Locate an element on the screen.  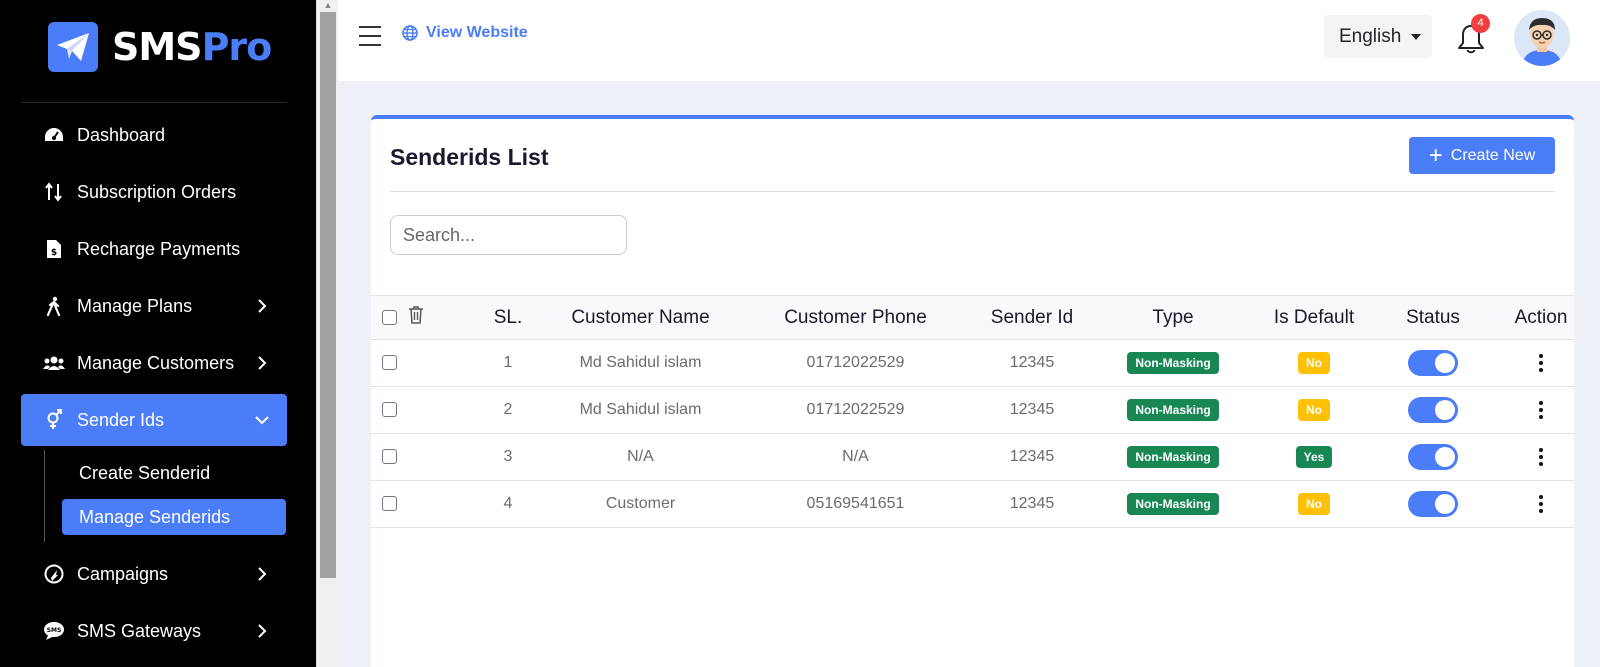
is-default-cell: Yes is located at coordinates (1314, 457).